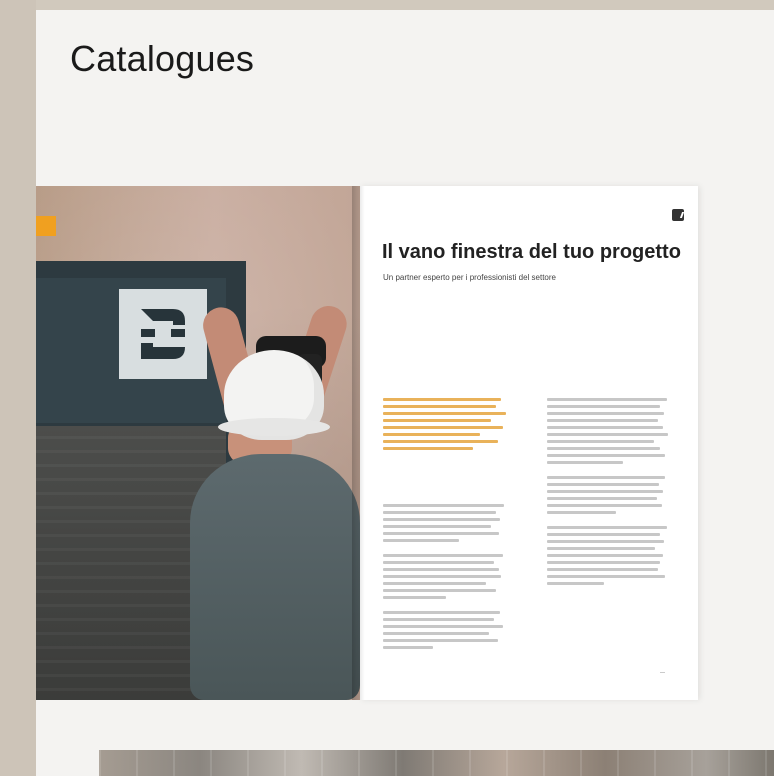 The image size is (774, 776). What do you see at coordinates (610, 493) in the screenshot?
I see `body-text-column-right` at bounding box center [610, 493].